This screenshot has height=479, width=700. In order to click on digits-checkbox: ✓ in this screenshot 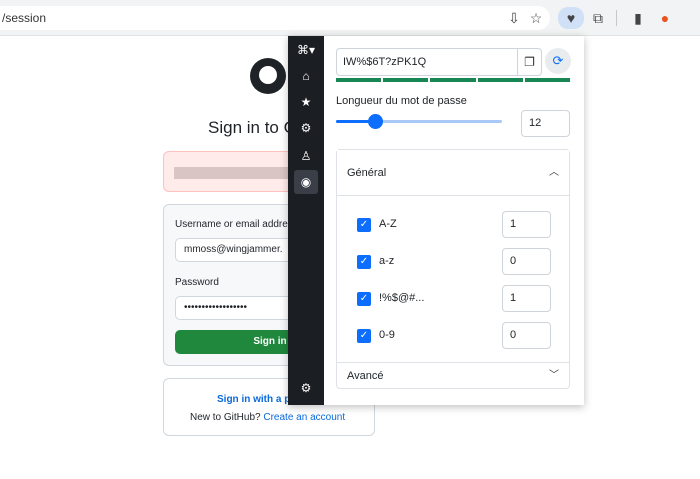, I will do `click(364, 336)`.